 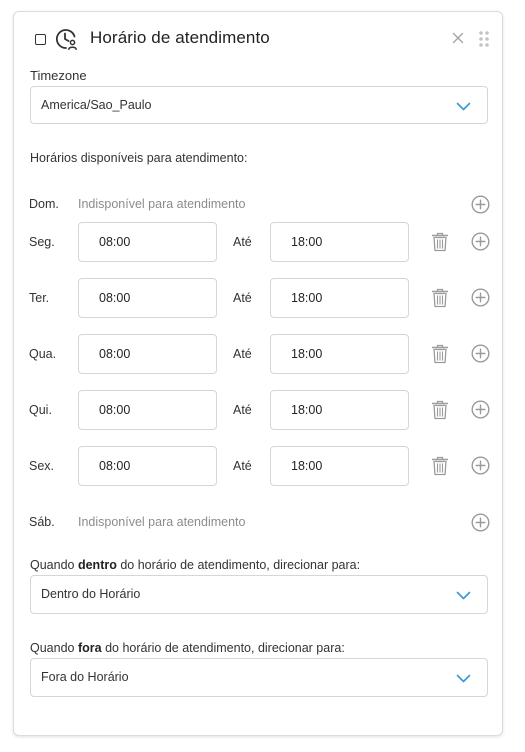 What do you see at coordinates (258, 354) in the screenshot?
I see `schedule-row-qua: Qua. 08:00 Até 18:00` at bounding box center [258, 354].